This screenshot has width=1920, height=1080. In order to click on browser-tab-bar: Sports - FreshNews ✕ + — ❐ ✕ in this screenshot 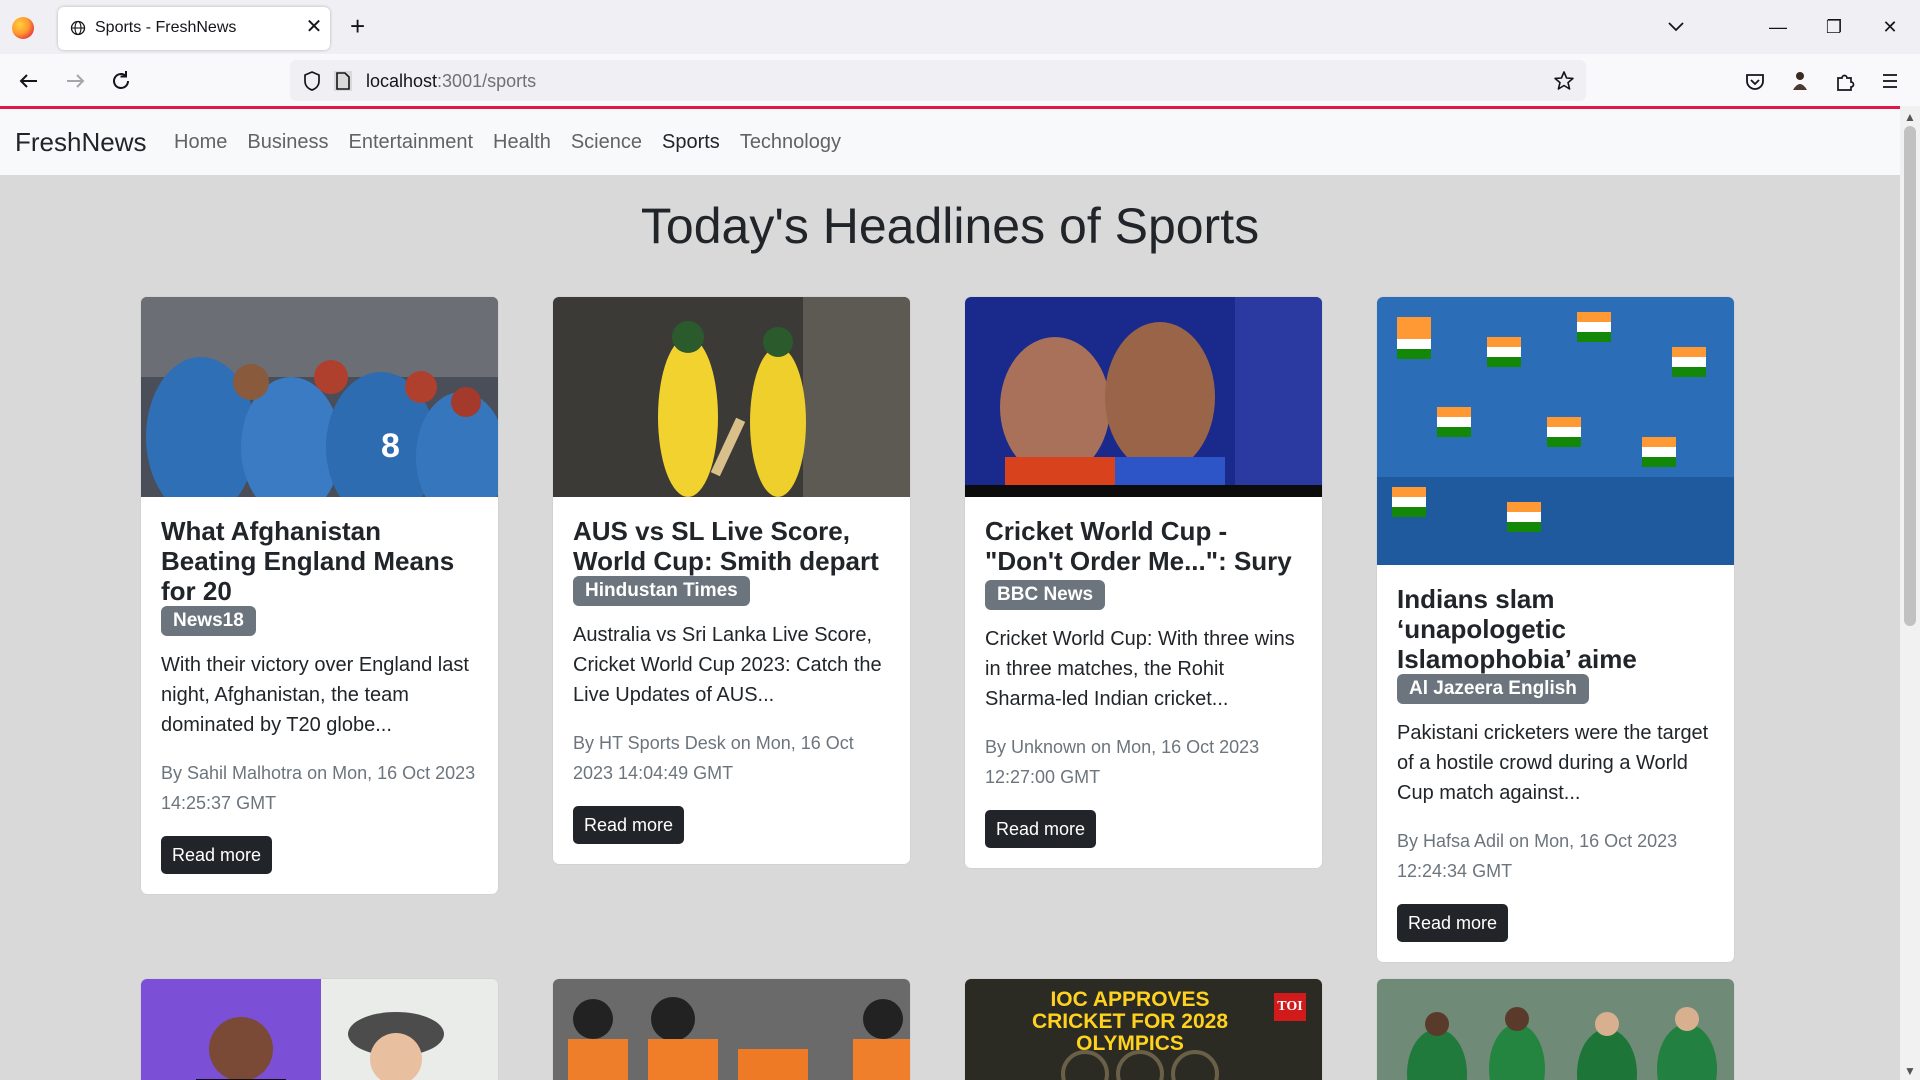, I will do `click(960, 27)`.